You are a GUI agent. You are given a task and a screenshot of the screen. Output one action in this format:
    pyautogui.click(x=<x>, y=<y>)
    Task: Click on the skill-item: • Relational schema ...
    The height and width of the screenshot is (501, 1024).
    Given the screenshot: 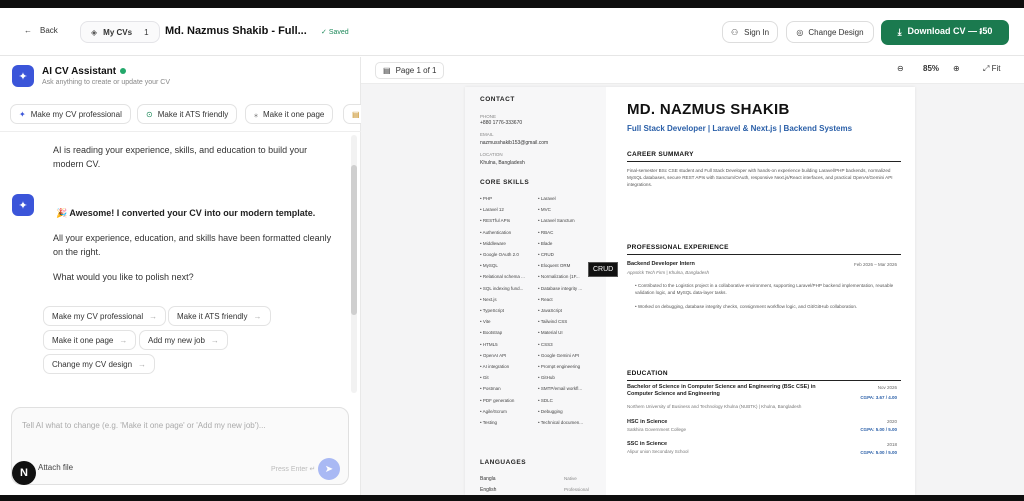 What is the action you would take?
    pyautogui.click(x=502, y=277)
    